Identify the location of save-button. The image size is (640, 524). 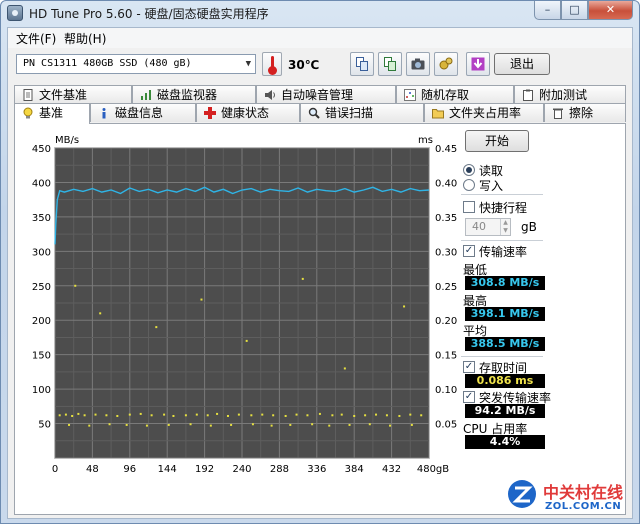
(478, 64).